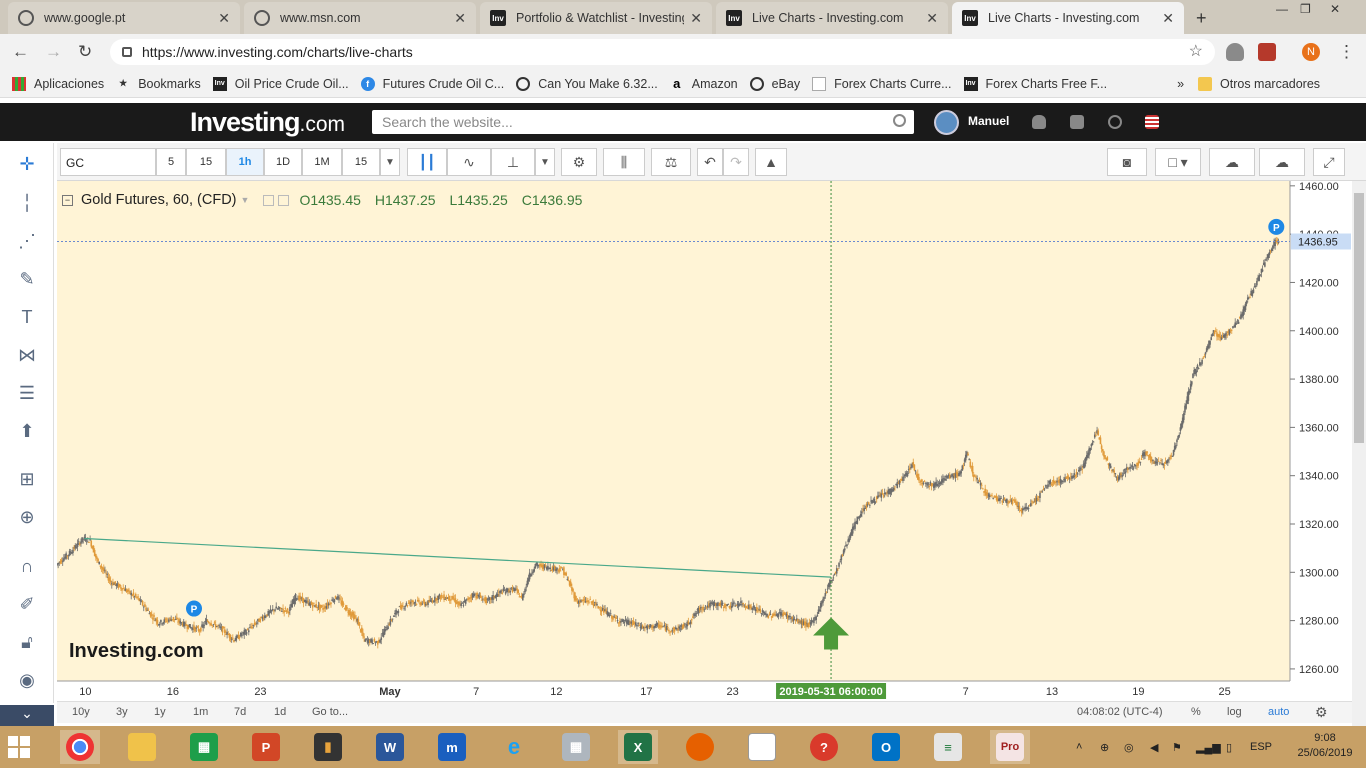  I want to click on alert-icon: ▲, so click(771, 162).